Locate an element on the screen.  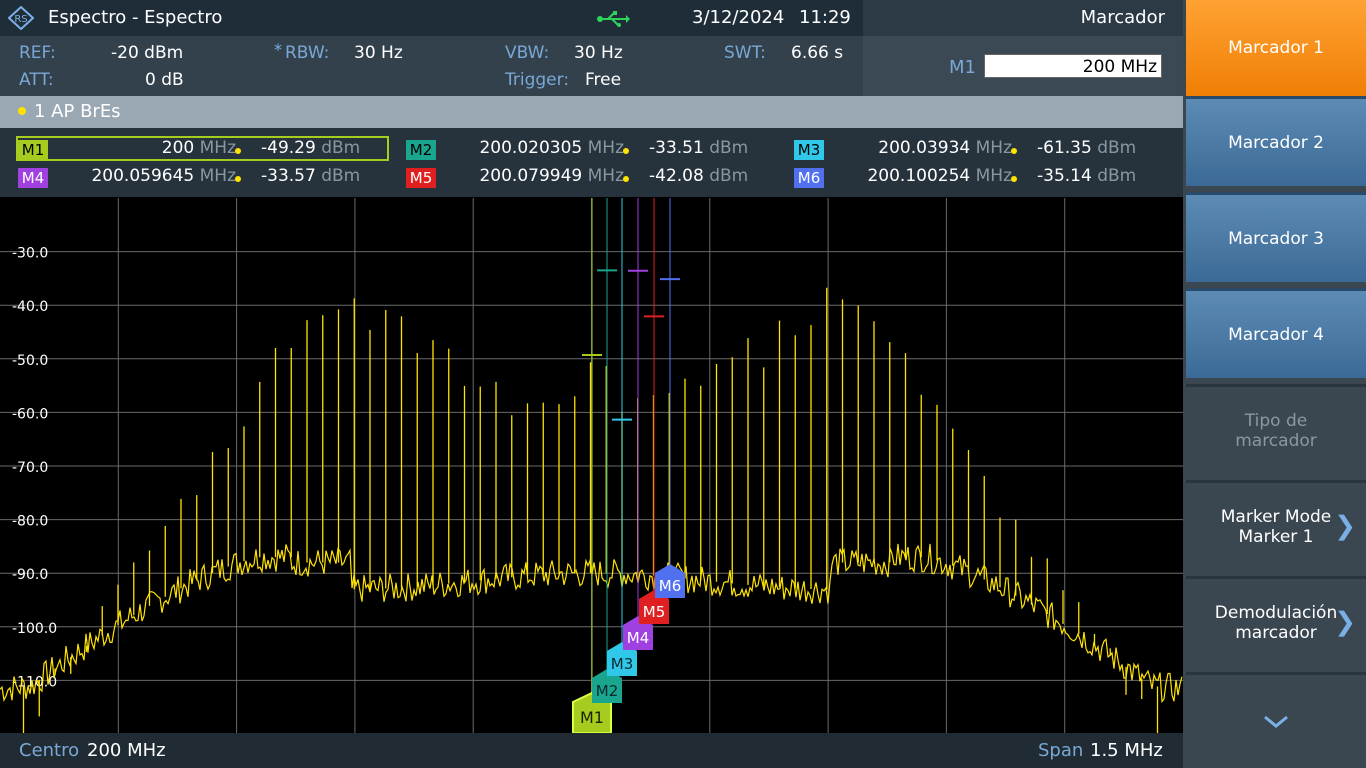
y-tick-label: -90.0 is located at coordinates (30, 575).